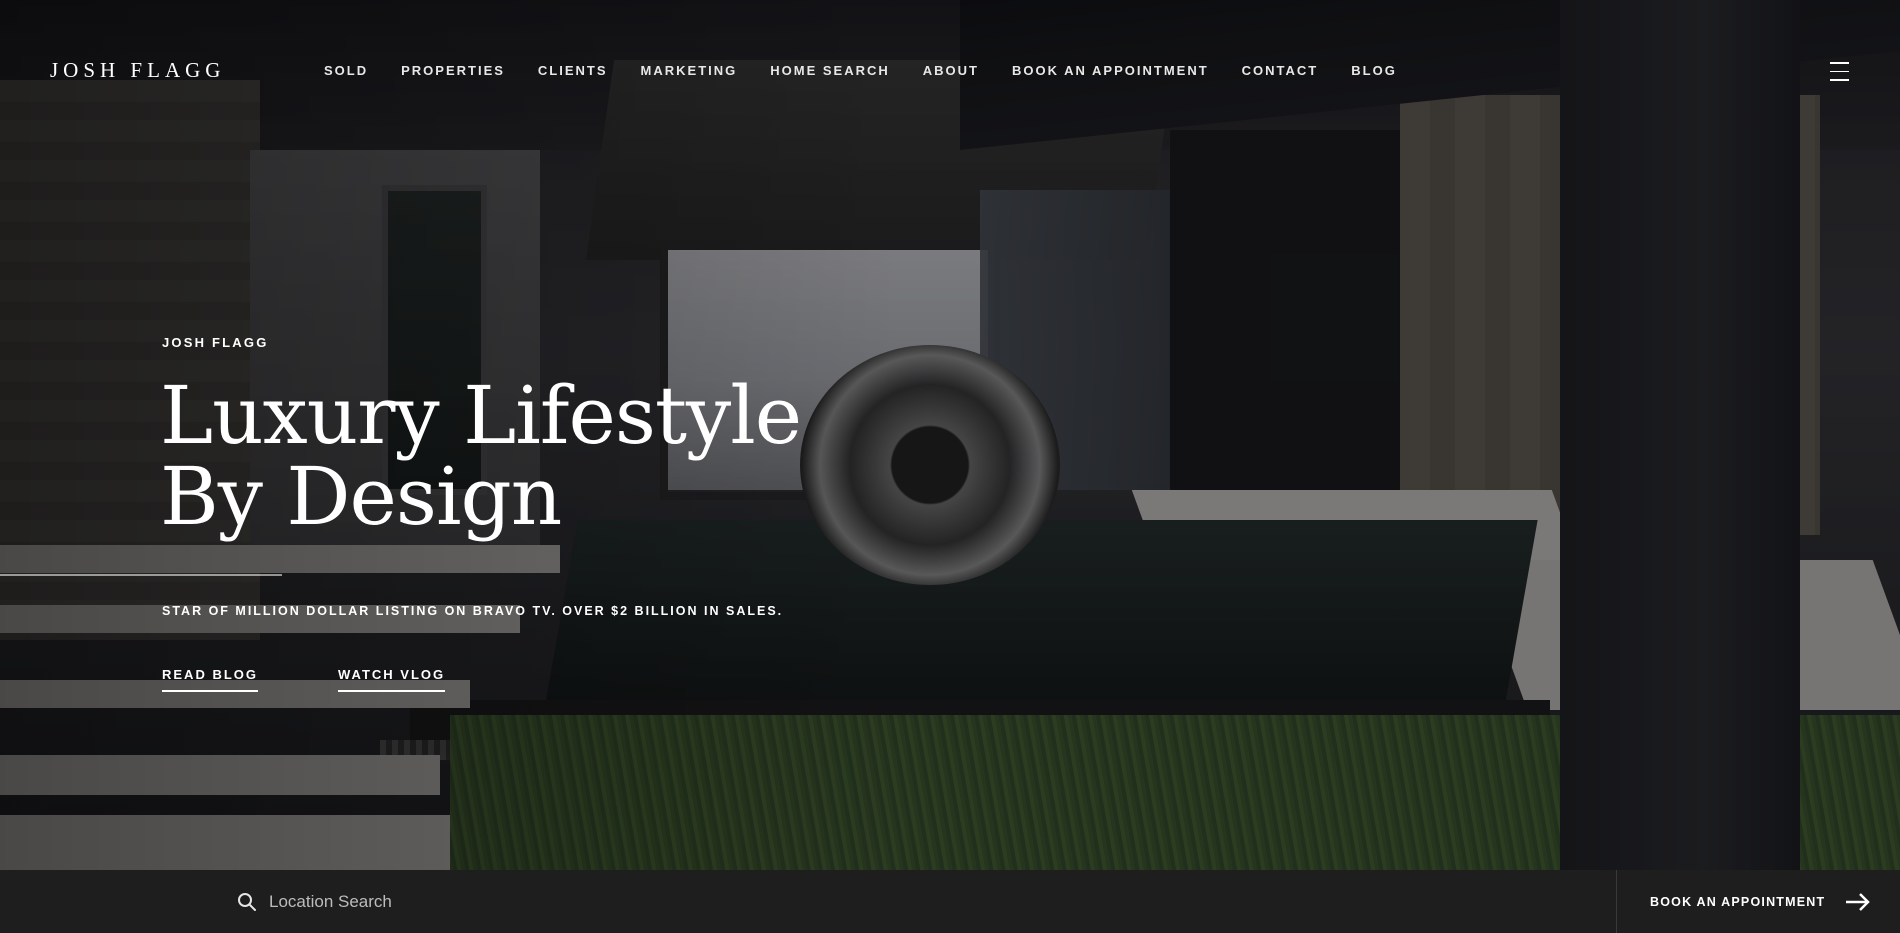  I want to click on nav-contact: CONTACT, so click(1280, 70).